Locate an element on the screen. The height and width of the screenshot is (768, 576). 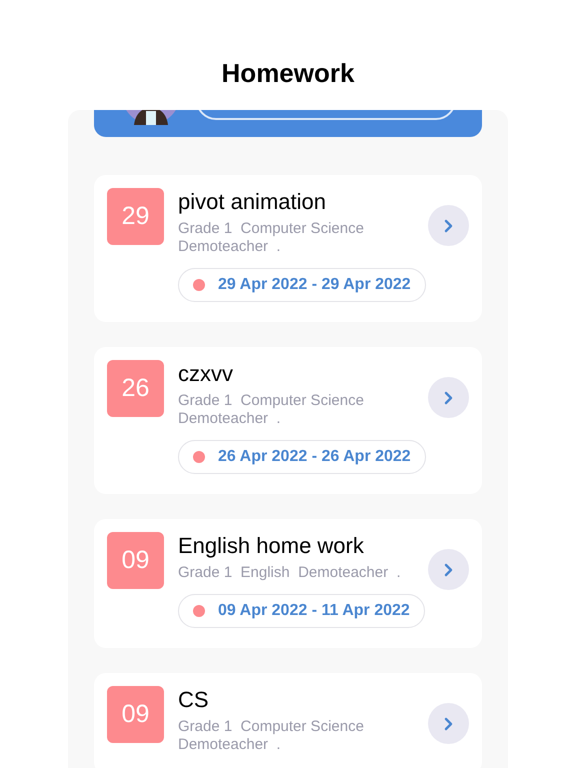
homework-card: 29 pivot animation Grade 1 Computer Science Demoteacher . 29 Apr 2022 - 29 Apr 2022 is located at coordinates (288, 248).